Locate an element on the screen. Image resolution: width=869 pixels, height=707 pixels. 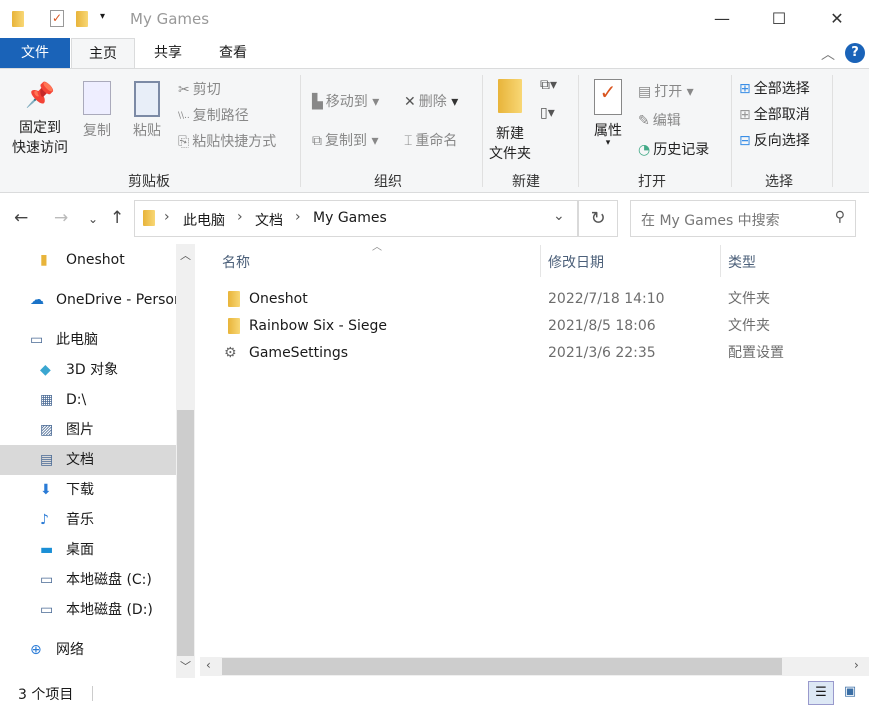
new-item-icon: ⧉▾ is located at coordinates (549, 85).